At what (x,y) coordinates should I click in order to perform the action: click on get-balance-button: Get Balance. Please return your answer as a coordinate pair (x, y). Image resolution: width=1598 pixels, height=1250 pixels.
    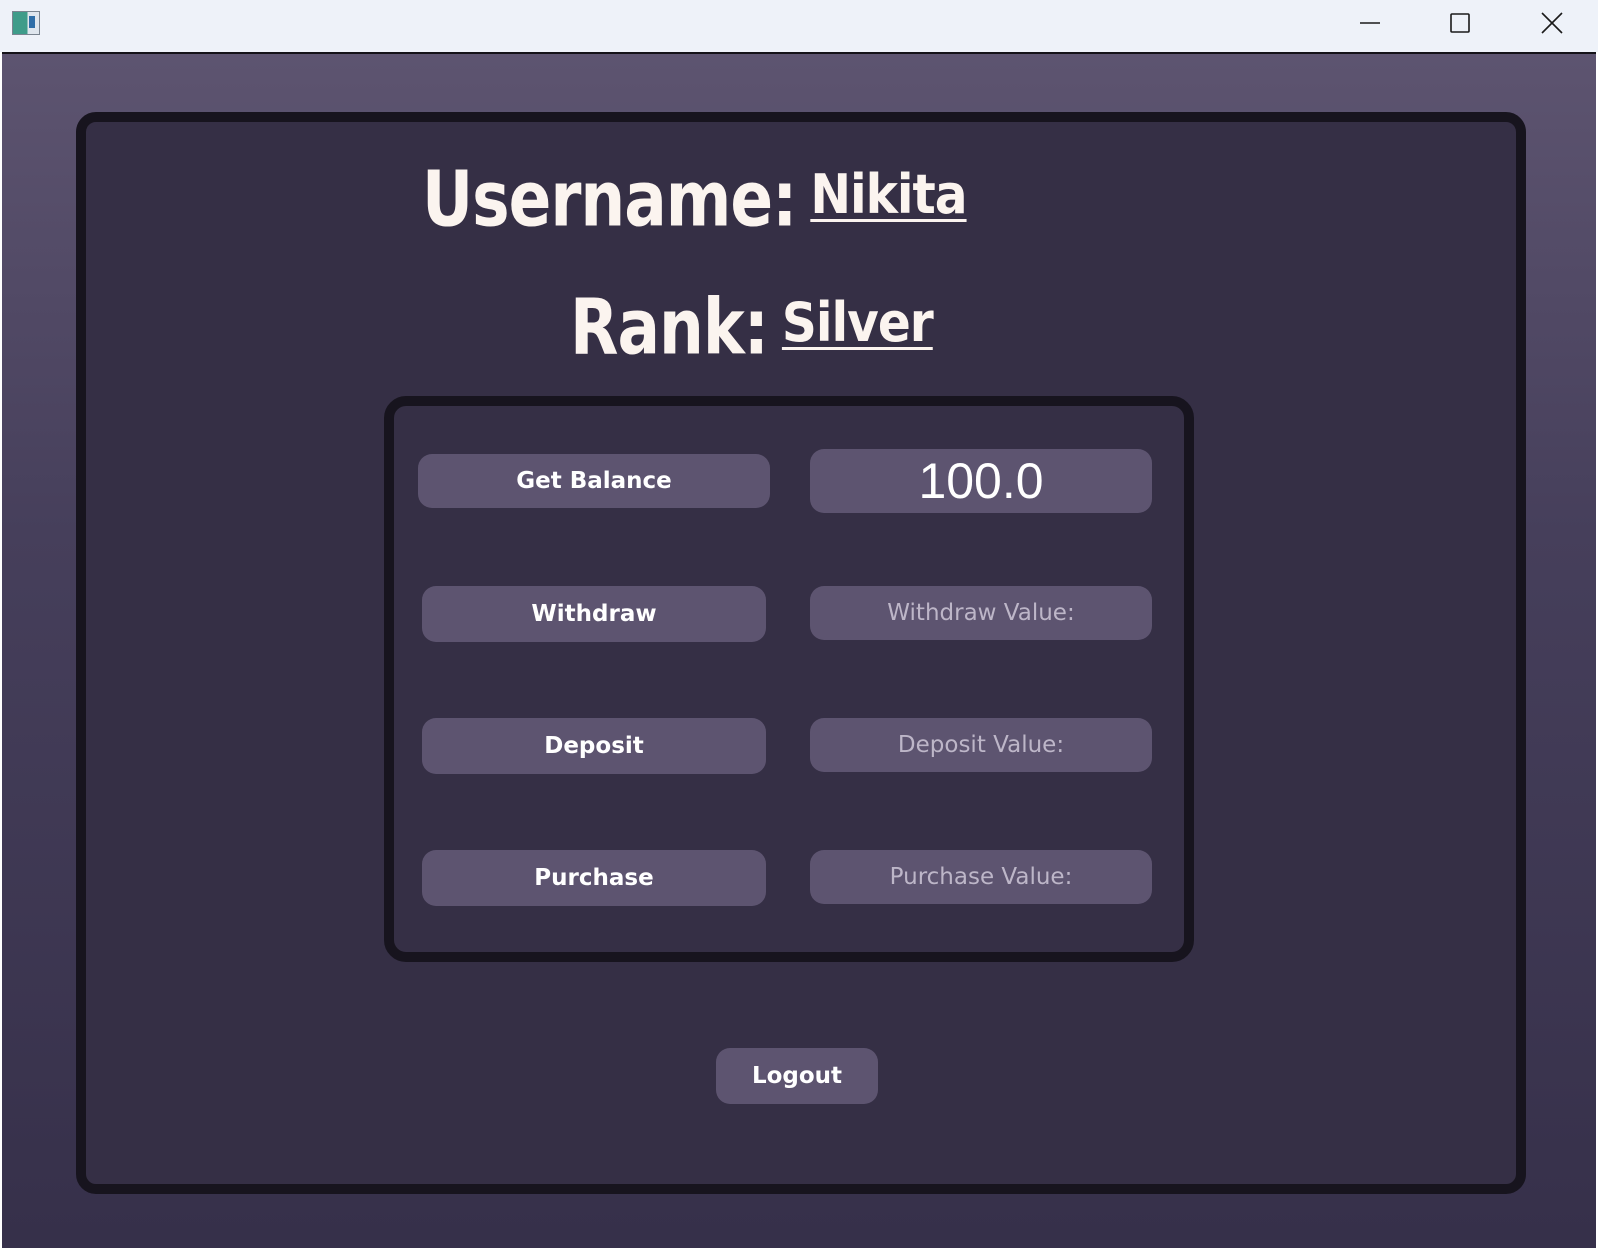
    Looking at the image, I should click on (594, 481).